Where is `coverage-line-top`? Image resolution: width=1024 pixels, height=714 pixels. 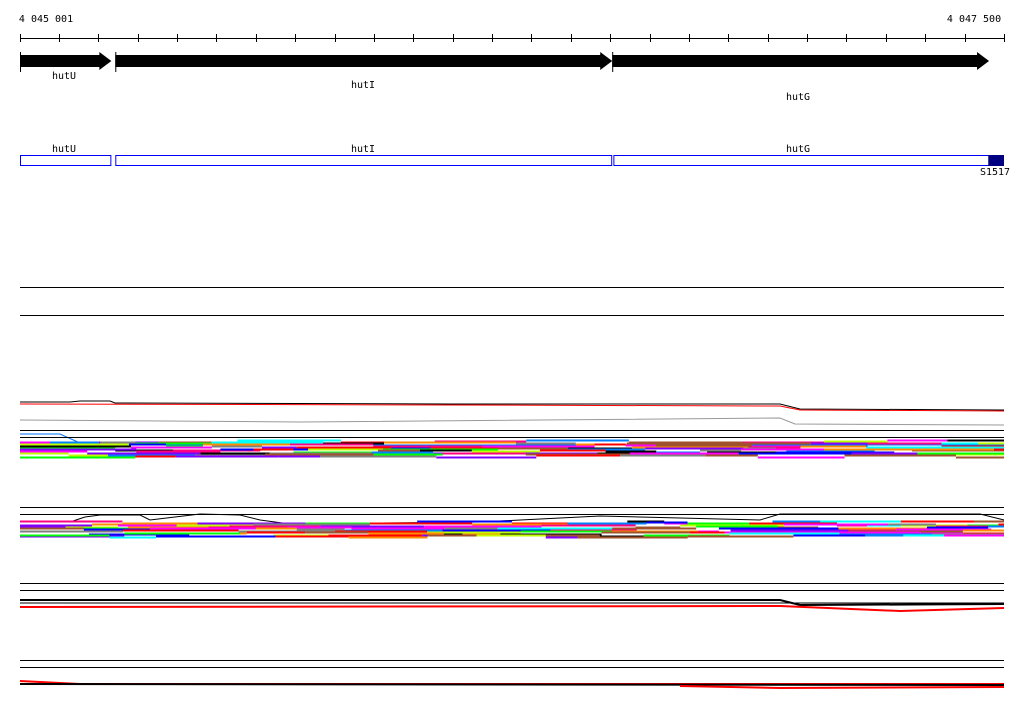 coverage-line-top is located at coordinates (512, 684).